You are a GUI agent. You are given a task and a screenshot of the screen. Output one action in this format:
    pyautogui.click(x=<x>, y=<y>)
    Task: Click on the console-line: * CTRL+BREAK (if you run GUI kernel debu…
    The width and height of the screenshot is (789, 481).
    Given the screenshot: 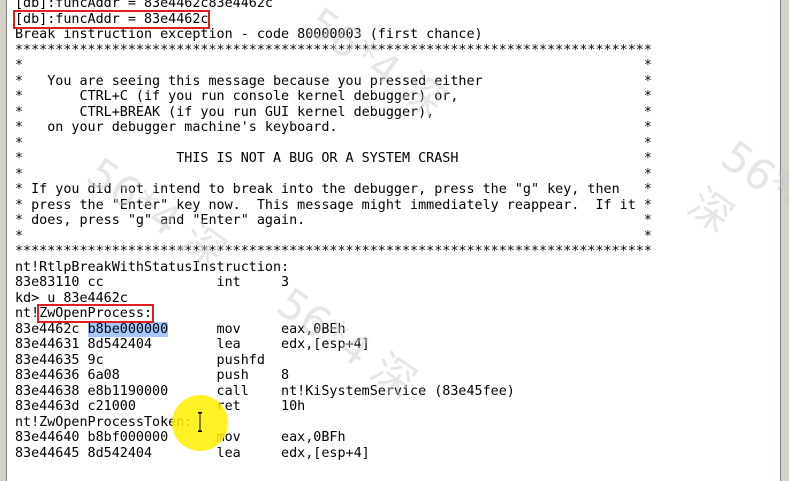 What is the action you would take?
    pyautogui.click(x=333, y=112)
    